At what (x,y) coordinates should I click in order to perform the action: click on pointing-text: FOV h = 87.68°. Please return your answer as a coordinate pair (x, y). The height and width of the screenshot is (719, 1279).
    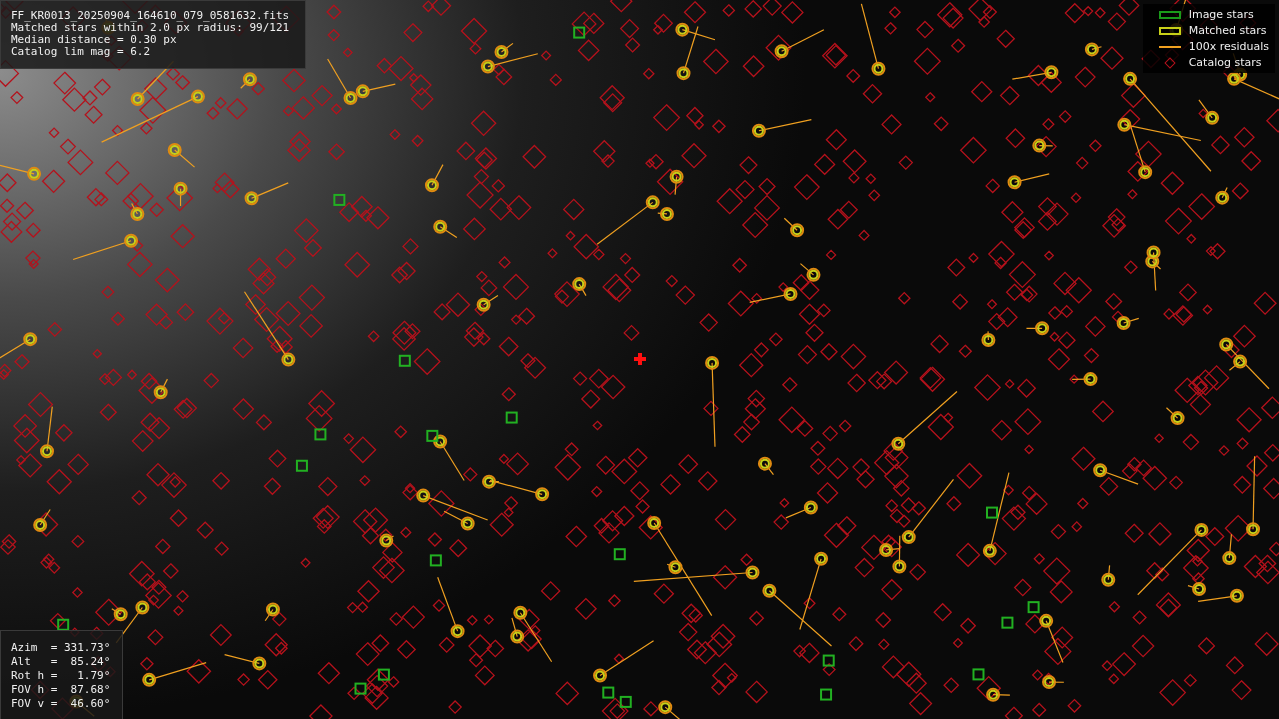
    Looking at the image, I should click on (61, 690).